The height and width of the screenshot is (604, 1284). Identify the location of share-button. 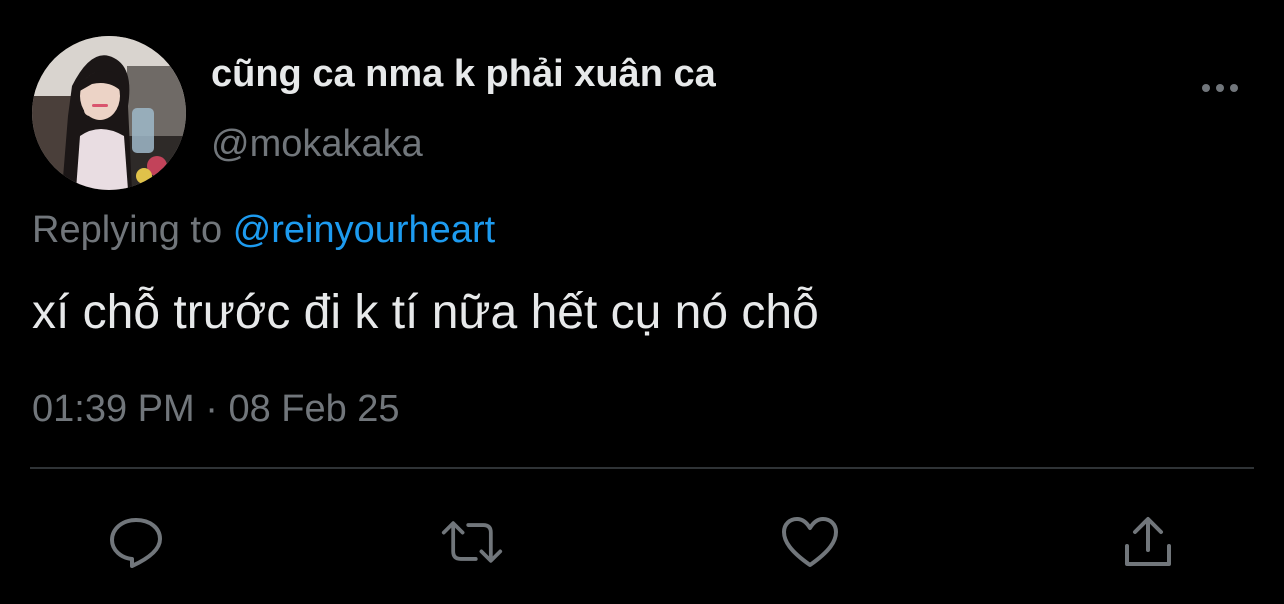
(1148, 542).